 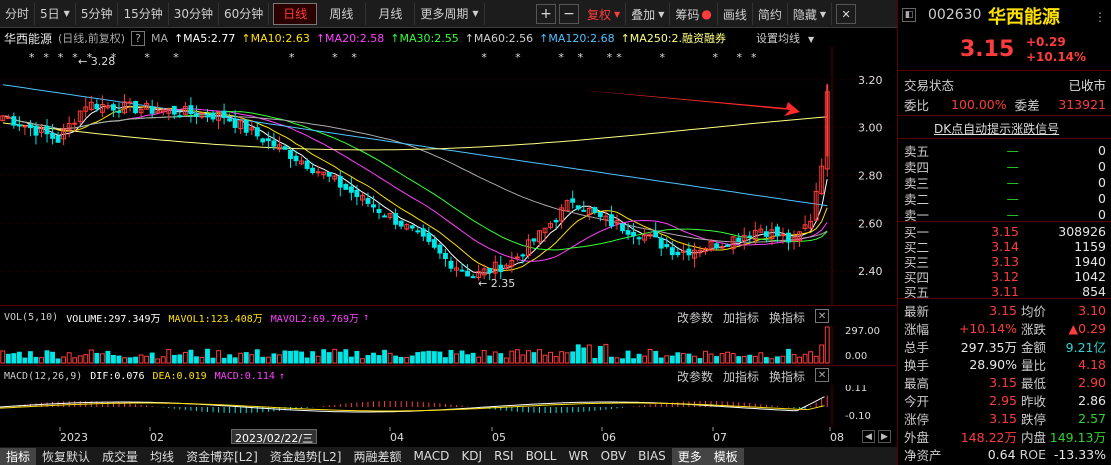 What do you see at coordinates (222, 456) in the screenshot?
I see `indicator-tab: 资金博弈[L2]` at bounding box center [222, 456].